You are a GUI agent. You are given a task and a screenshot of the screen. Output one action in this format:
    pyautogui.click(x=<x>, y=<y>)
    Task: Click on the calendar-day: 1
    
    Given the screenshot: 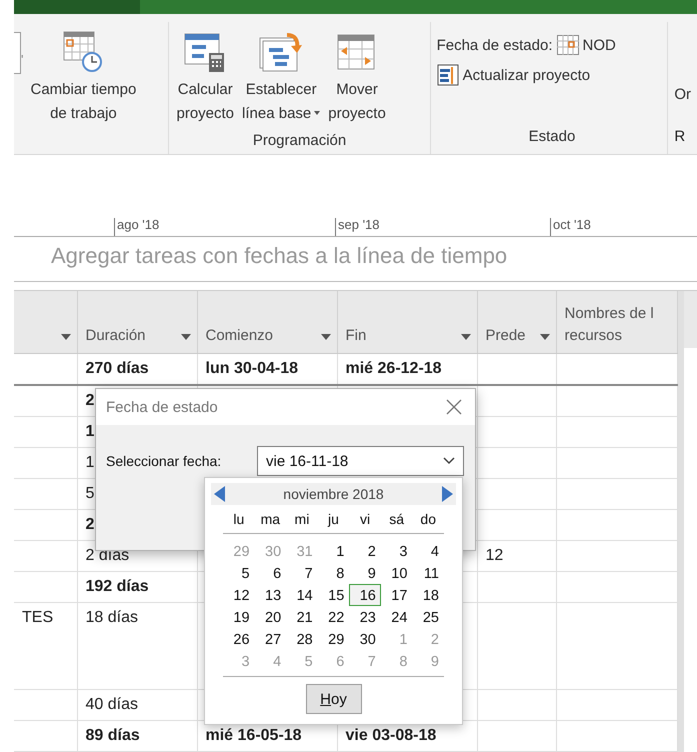 What is the action you would take?
    pyautogui.click(x=334, y=551)
    